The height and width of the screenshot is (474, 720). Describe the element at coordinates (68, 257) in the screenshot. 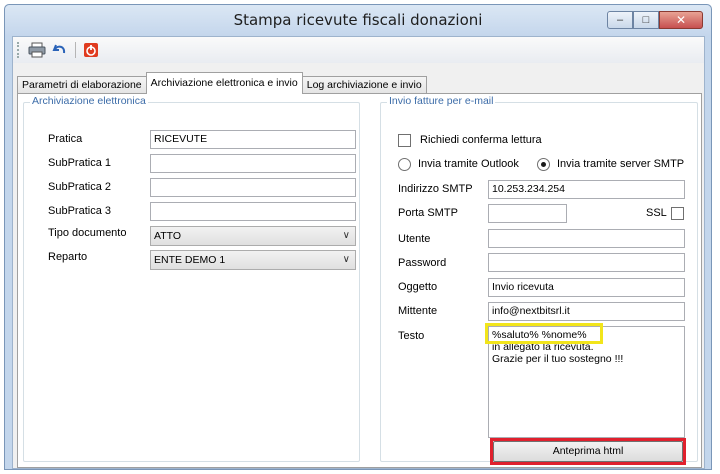

I see `reparto-label: Reparto` at that location.